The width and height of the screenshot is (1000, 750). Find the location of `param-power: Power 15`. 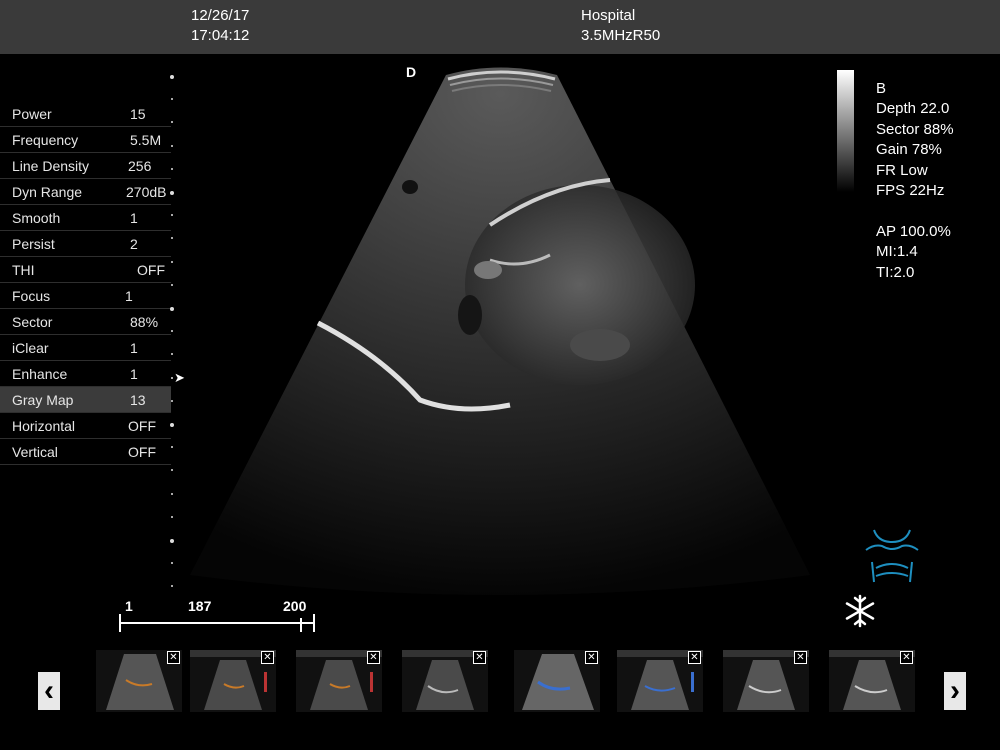

param-power: Power 15 is located at coordinates (85, 114).